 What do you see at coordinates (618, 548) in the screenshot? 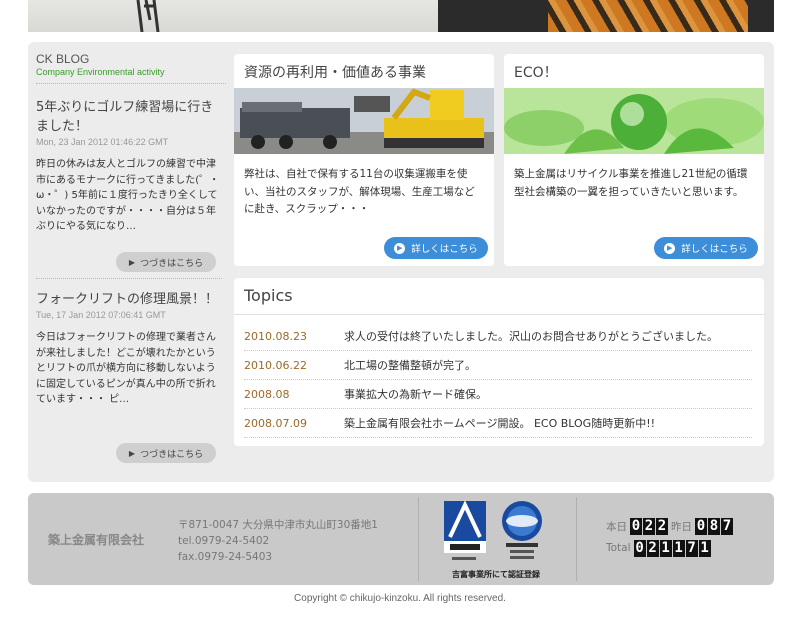
I see `total-label: Total` at bounding box center [618, 548].